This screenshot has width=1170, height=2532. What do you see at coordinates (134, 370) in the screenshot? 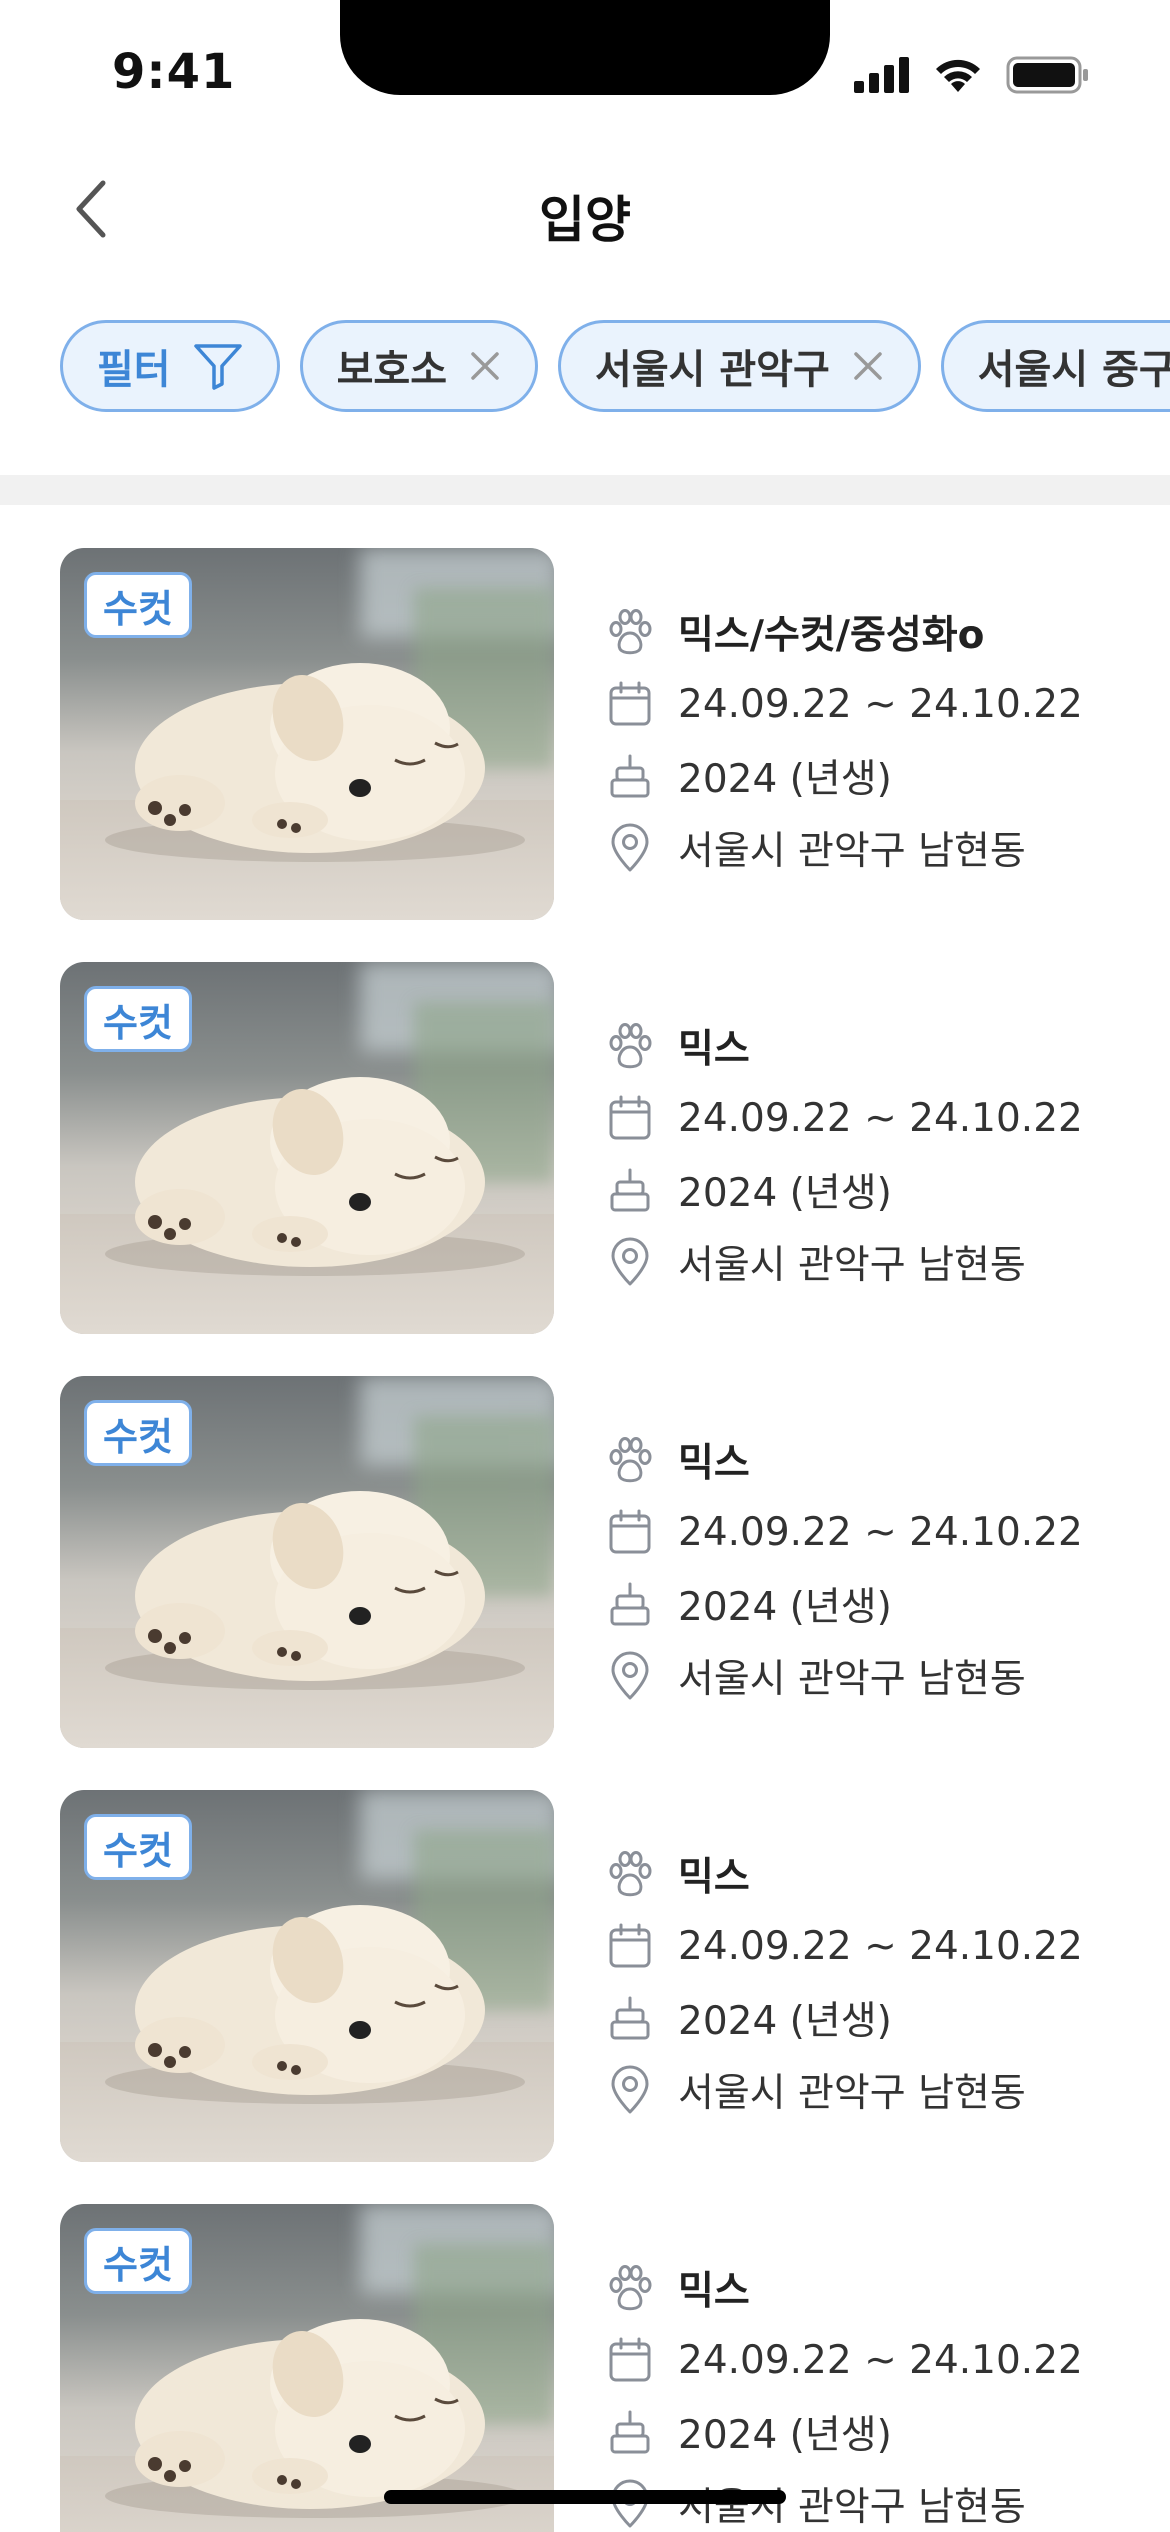
I see `filter-label: 필터` at bounding box center [134, 370].